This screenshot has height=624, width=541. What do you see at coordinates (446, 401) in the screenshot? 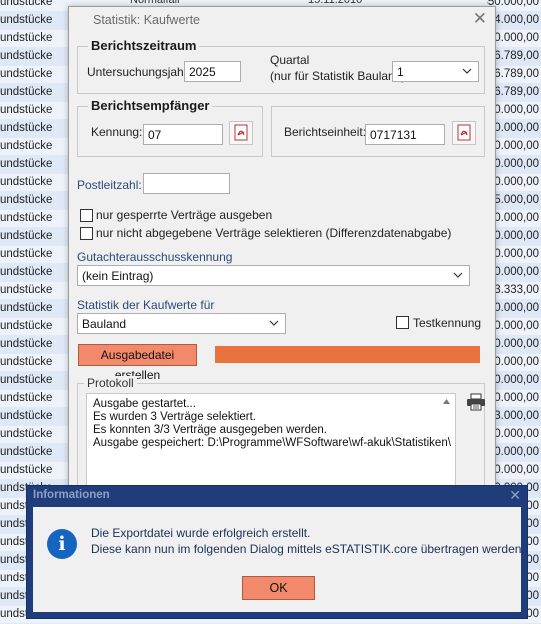
I see `scroll-up-icon` at bounding box center [446, 401].